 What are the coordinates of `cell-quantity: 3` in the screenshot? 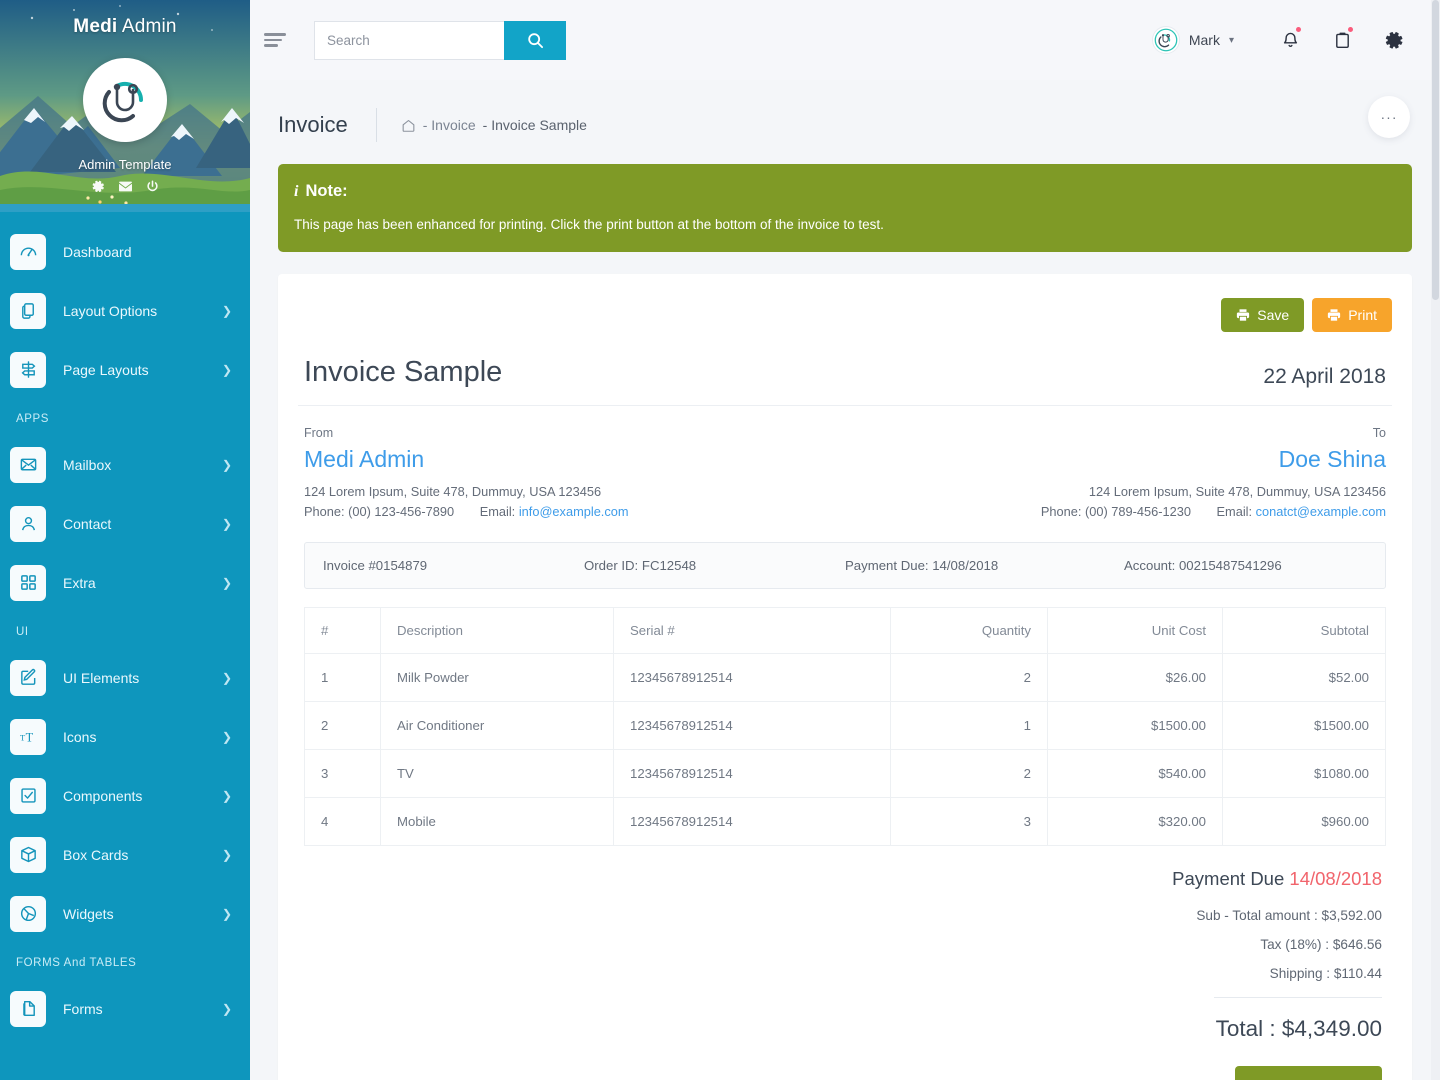 It's located at (969, 821).